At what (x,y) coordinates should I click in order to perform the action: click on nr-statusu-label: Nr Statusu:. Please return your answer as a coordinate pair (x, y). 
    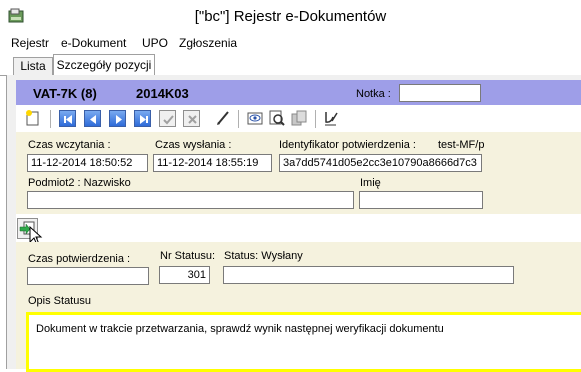
    Looking at the image, I should click on (188, 256).